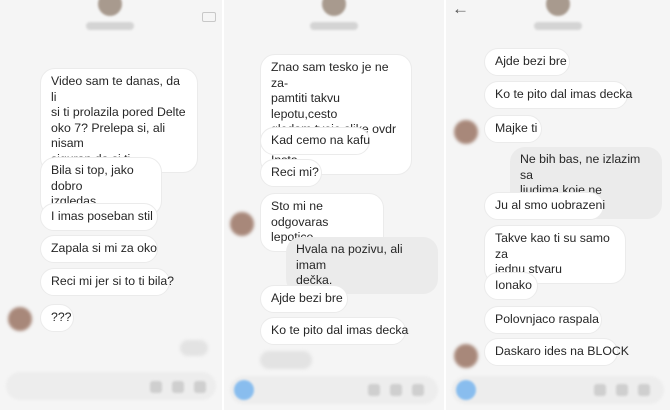 This screenshot has width=670, height=410. What do you see at coordinates (291, 173) in the screenshot?
I see `message-bubble: Reci mi?` at bounding box center [291, 173].